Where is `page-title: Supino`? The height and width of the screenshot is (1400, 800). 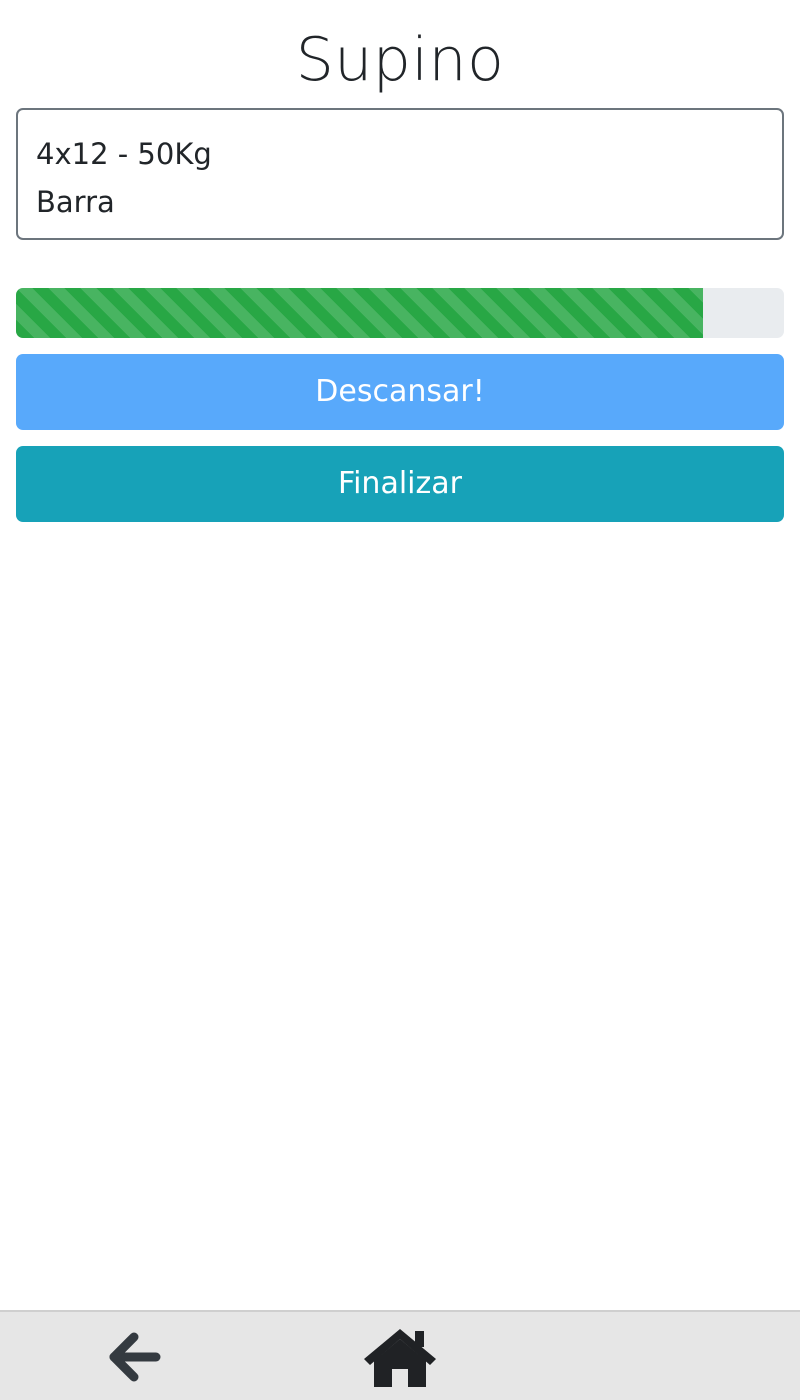
page-title: Supino is located at coordinates (400, 60).